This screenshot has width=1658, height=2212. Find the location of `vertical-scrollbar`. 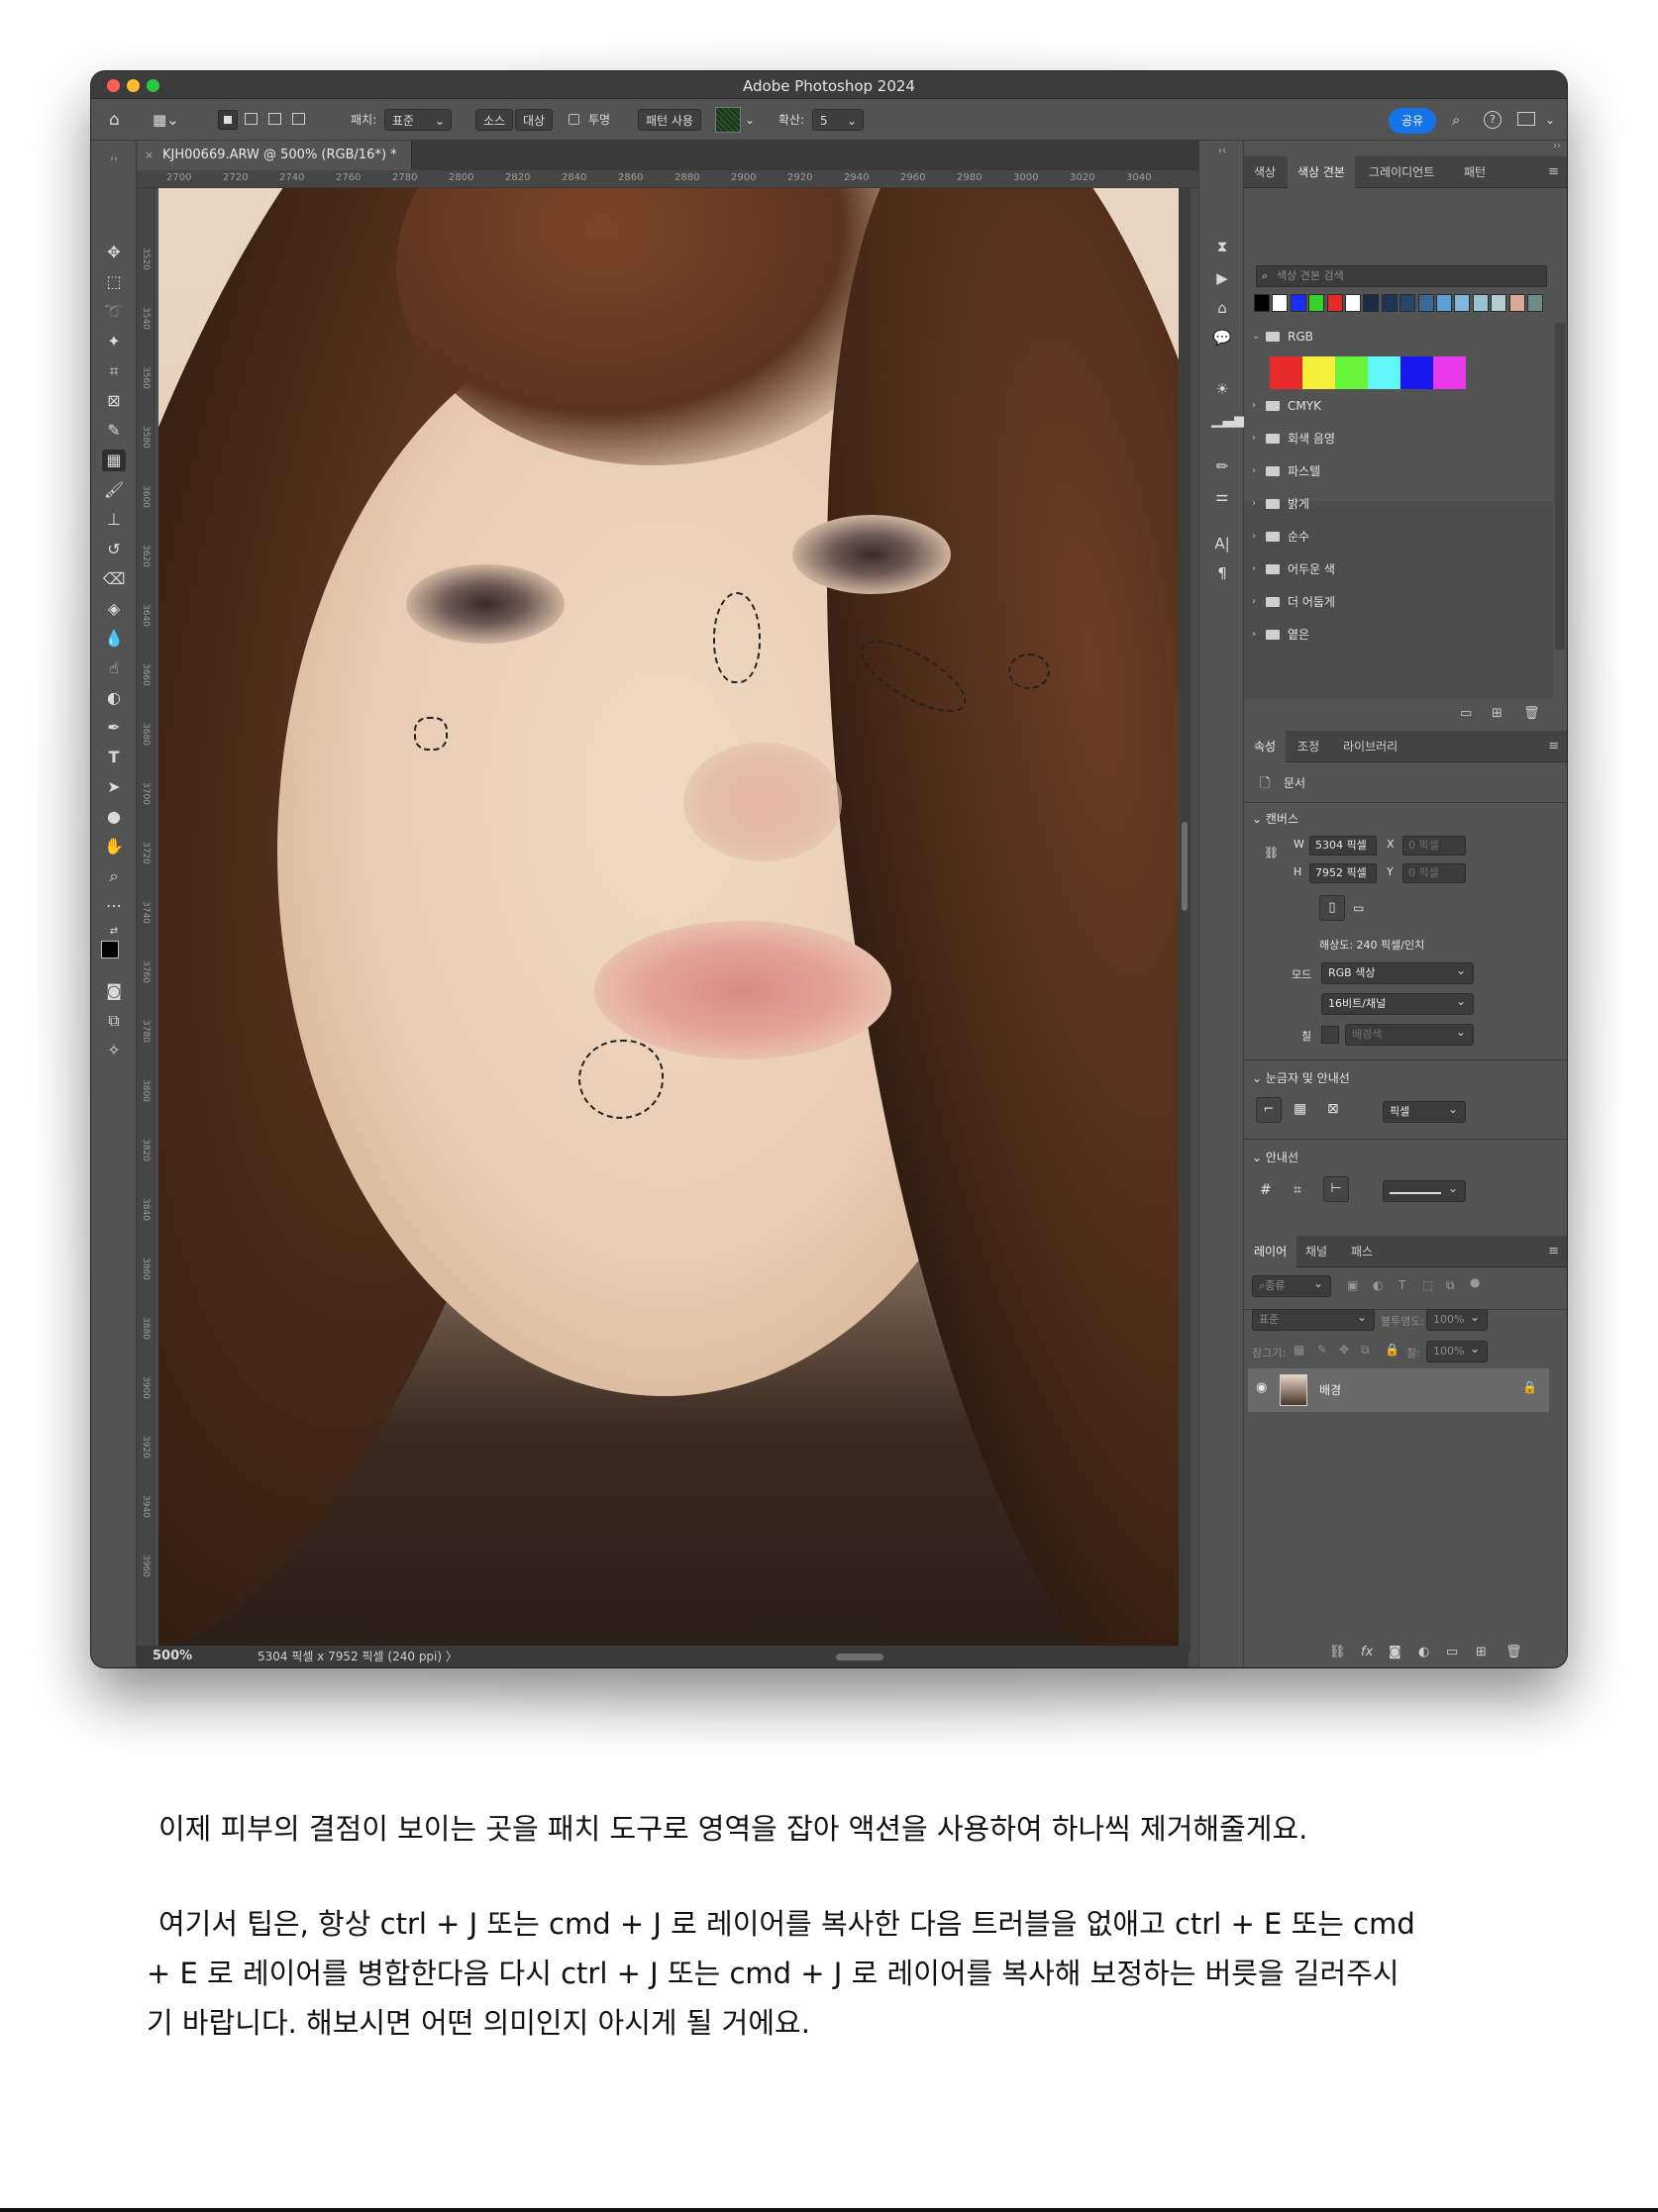

vertical-scrollbar is located at coordinates (1185, 920).